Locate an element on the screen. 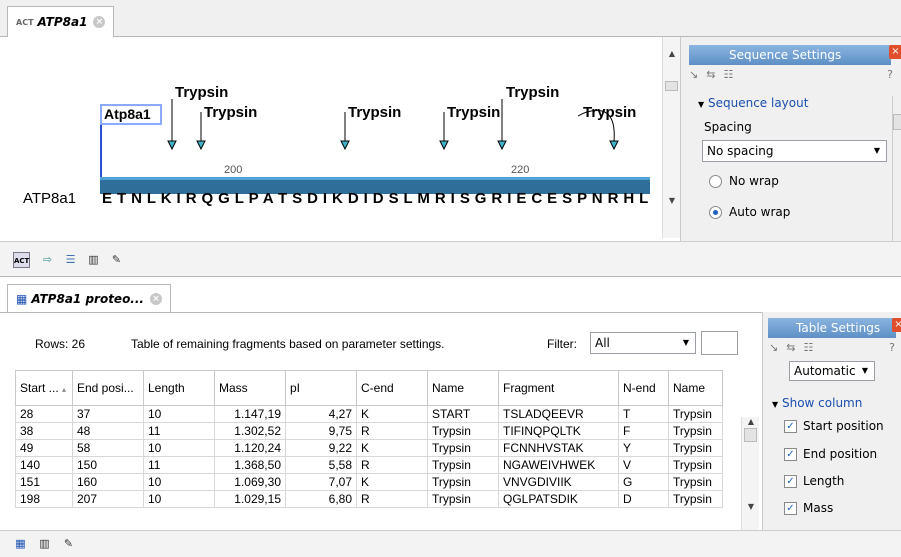 This screenshot has height=557, width=901. checkbox-mass: ✓ is located at coordinates (790, 508).